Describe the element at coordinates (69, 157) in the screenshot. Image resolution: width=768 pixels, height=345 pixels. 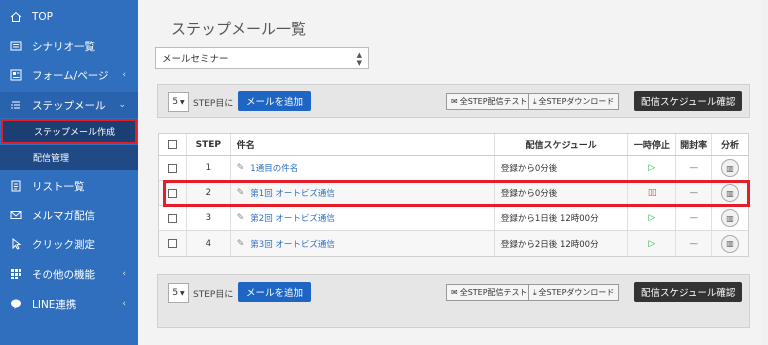
I see `sub-item-delivery-management: 配信管理` at that location.